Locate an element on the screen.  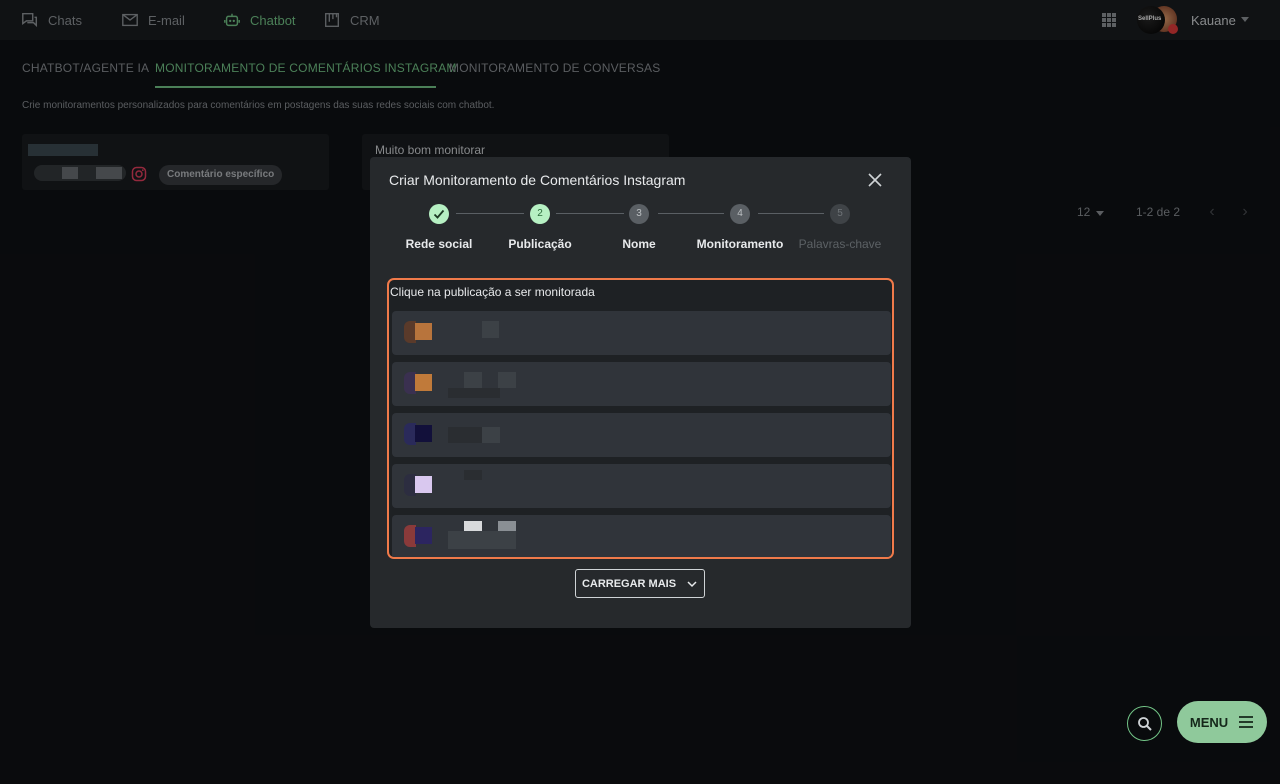
search-button is located at coordinates (1144, 723).